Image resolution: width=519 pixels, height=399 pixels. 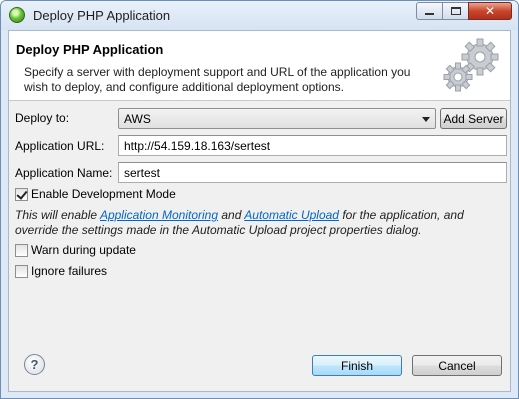 I want to click on enable-dev-mode-label: Enable Development Mode, so click(x=103, y=194).